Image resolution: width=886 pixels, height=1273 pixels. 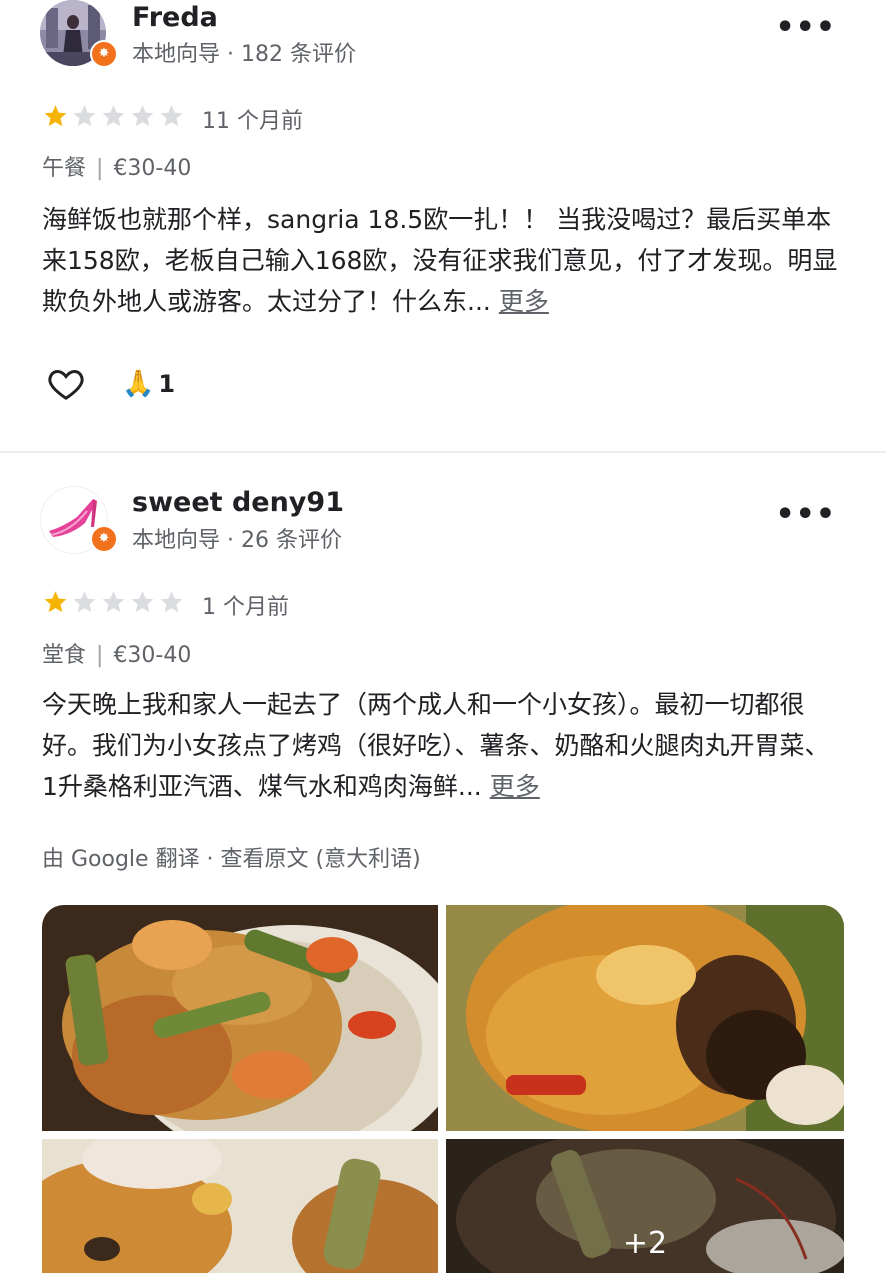 I want to click on heart-outline-icon, so click(x=66, y=384).